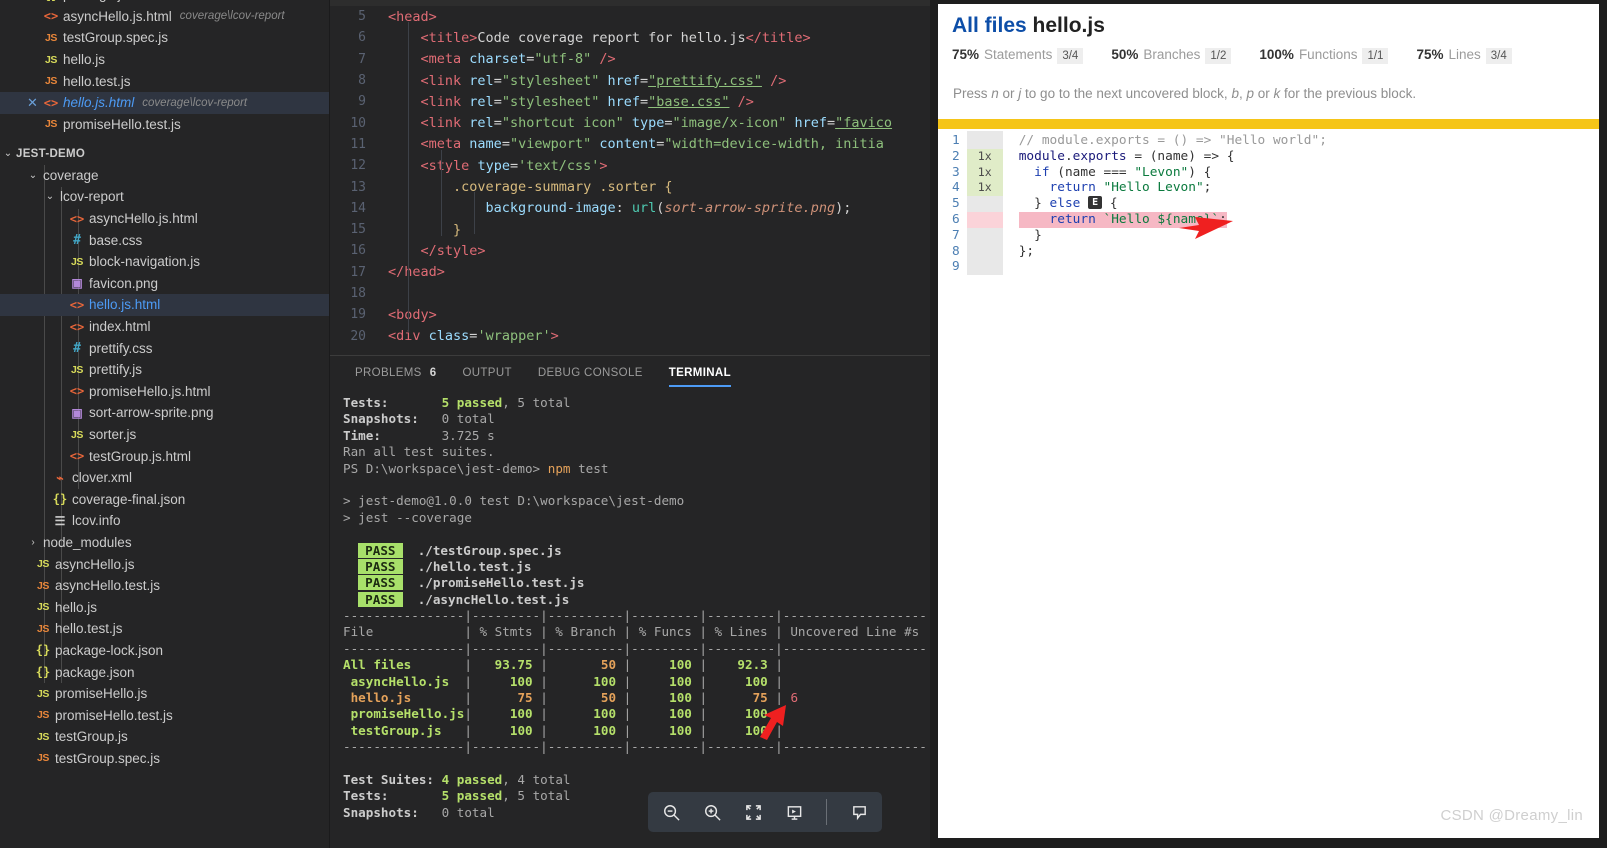 This screenshot has width=1607, height=848. What do you see at coordinates (164, 103) in the screenshot?
I see `open-editor-item: ✕ <> hello.js.html coverage\lcov-report` at bounding box center [164, 103].